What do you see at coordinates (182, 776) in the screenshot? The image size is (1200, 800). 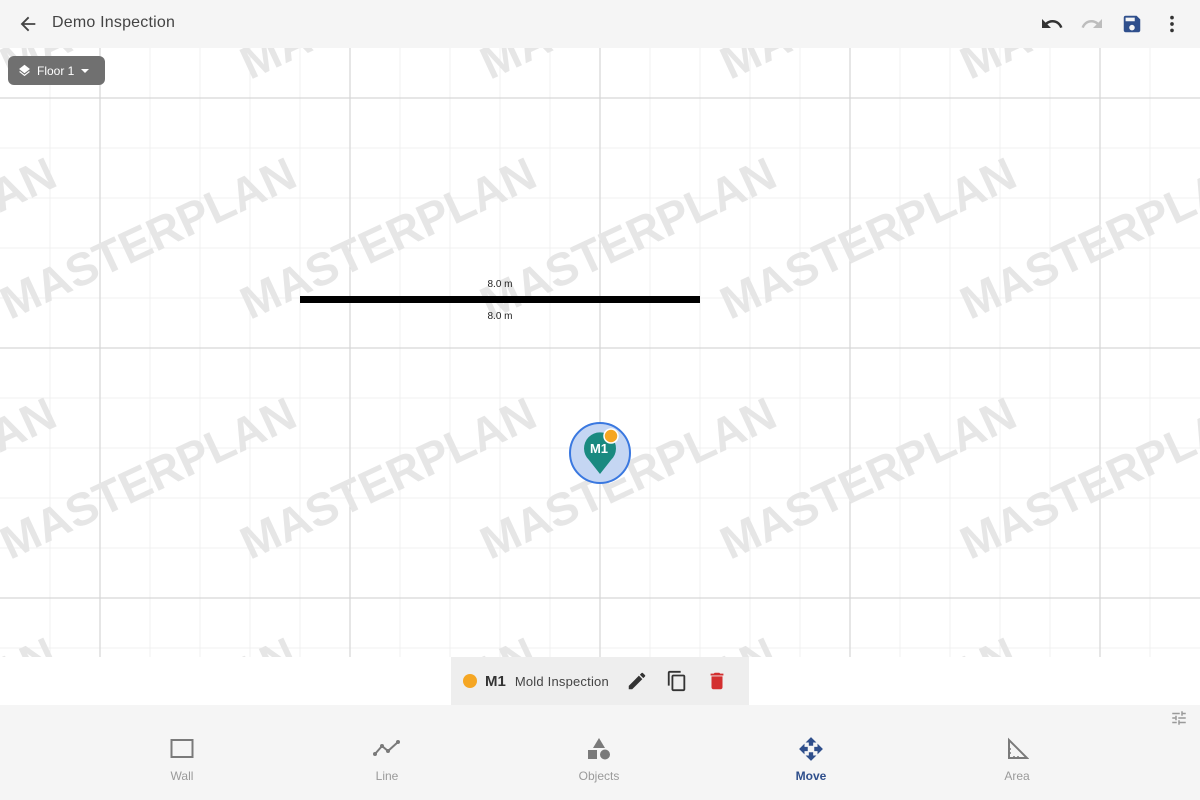 I see `nav-wall-label: Wall` at bounding box center [182, 776].